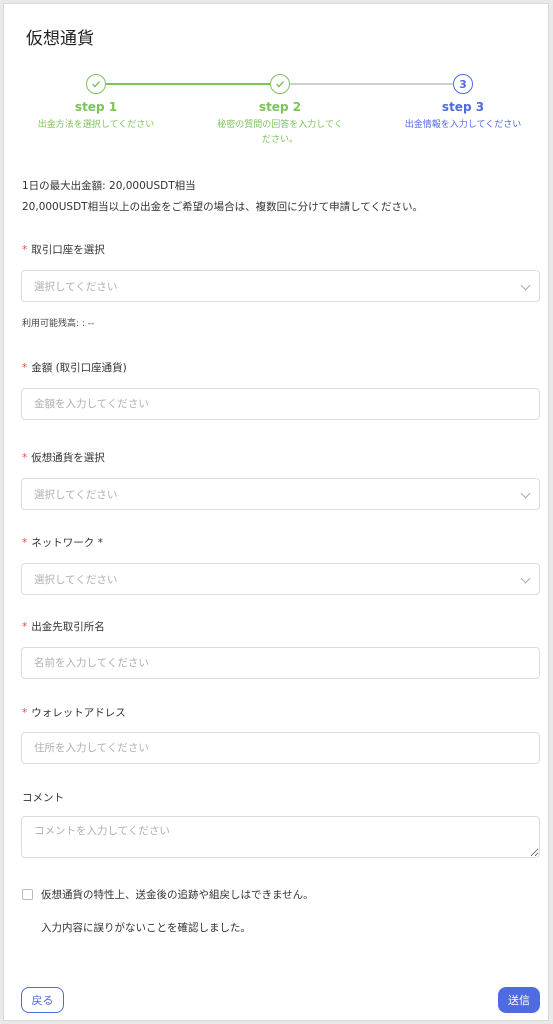 Image resolution: width=553 pixels, height=1024 pixels. Describe the element at coordinates (63, 627) in the screenshot. I see `exchange-label: * 出金先取引所名` at that location.